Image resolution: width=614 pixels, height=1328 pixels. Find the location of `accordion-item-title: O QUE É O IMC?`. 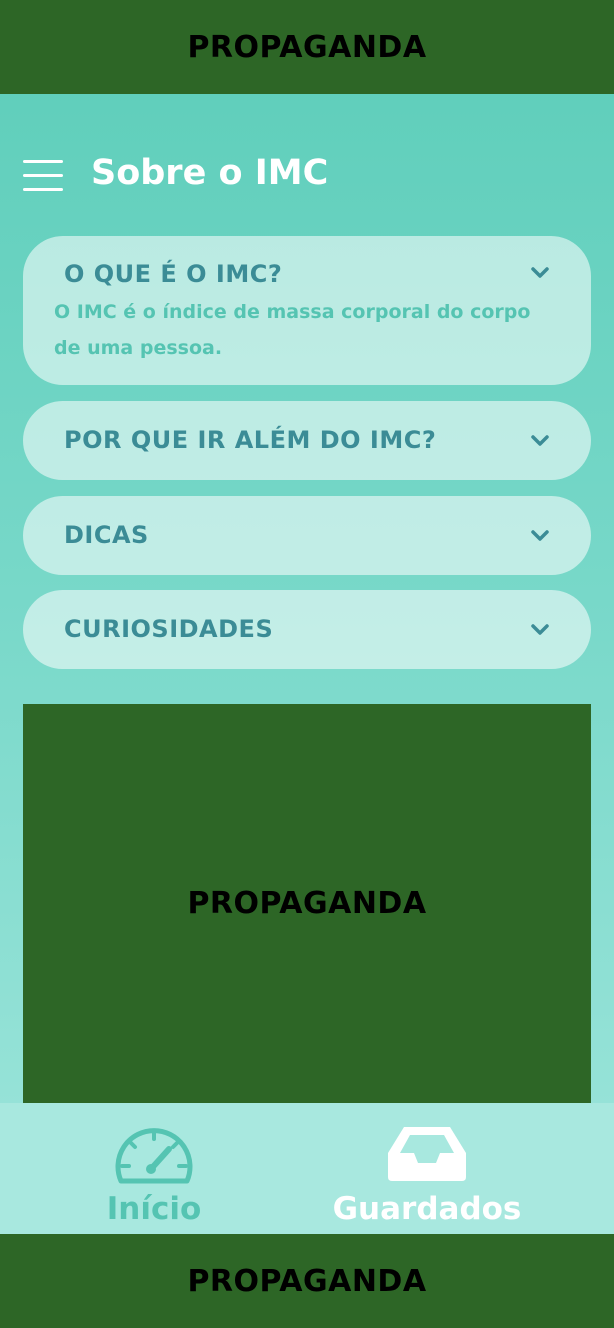

accordion-item-title: O QUE É O IMC? is located at coordinates (173, 274).